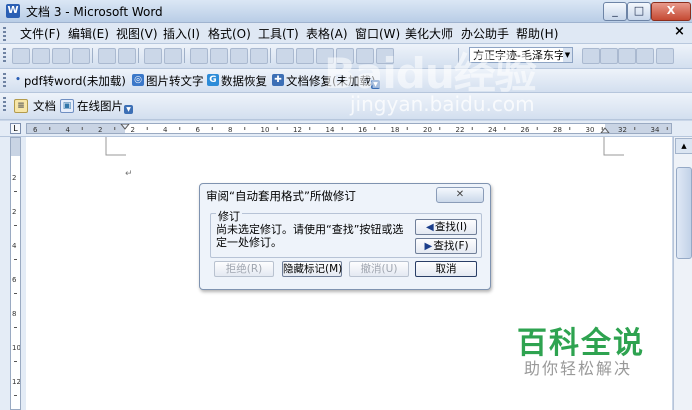 The image size is (692, 410). Describe the element at coordinates (138, 80) in the screenshot. I see `image-text-icon: ◎` at that location.